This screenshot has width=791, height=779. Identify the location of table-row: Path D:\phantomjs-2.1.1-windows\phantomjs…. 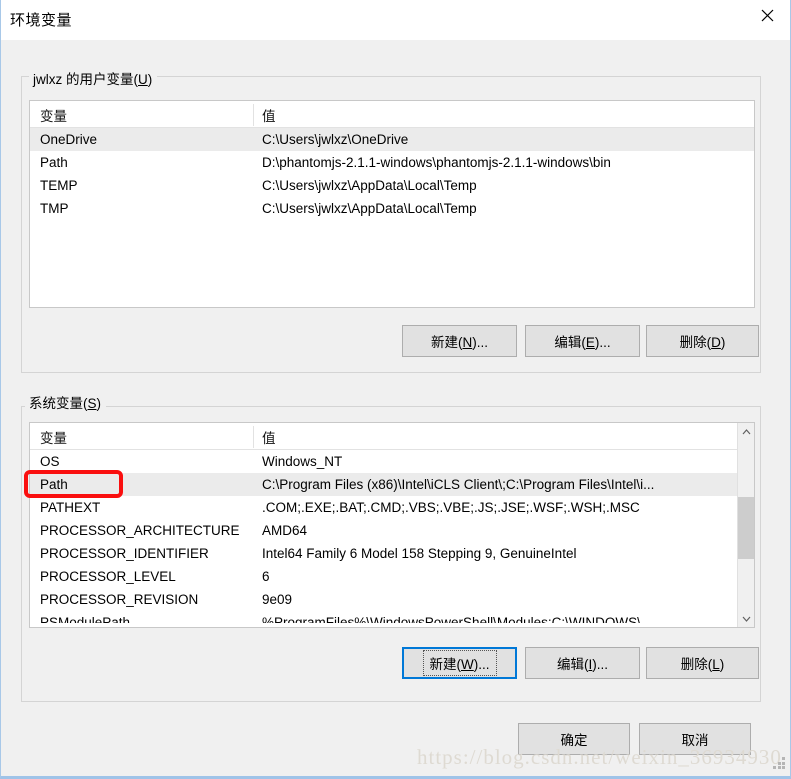
(392, 162).